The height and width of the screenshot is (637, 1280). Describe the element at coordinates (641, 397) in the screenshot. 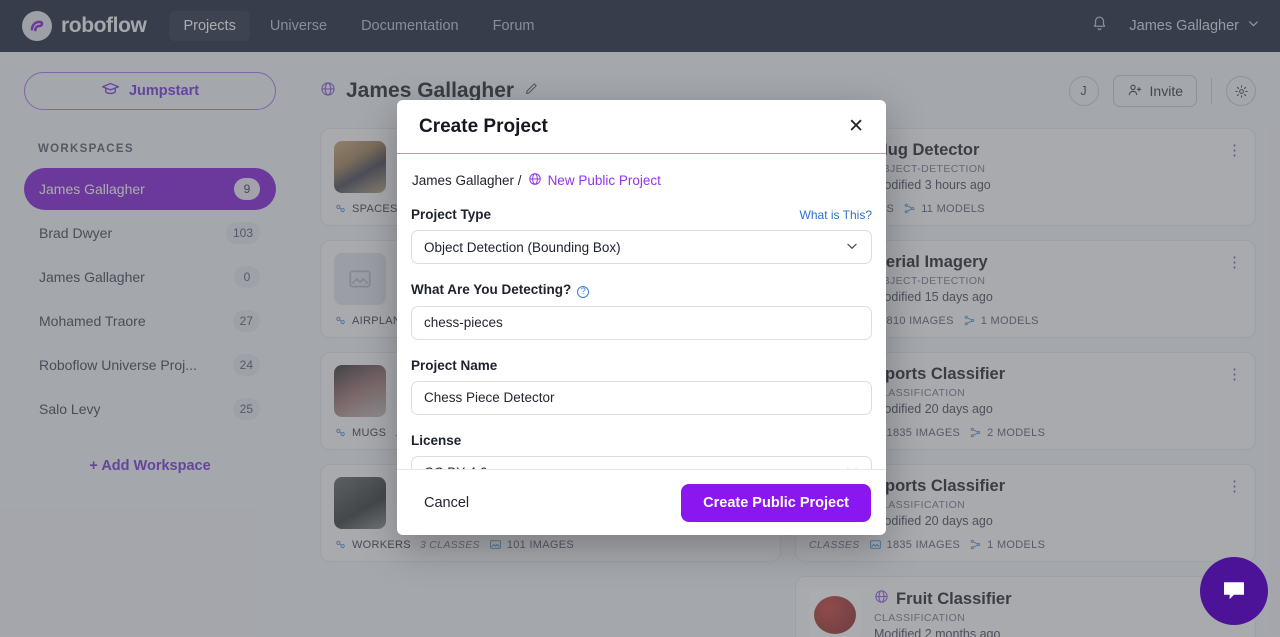

I see `project-name-input` at that location.